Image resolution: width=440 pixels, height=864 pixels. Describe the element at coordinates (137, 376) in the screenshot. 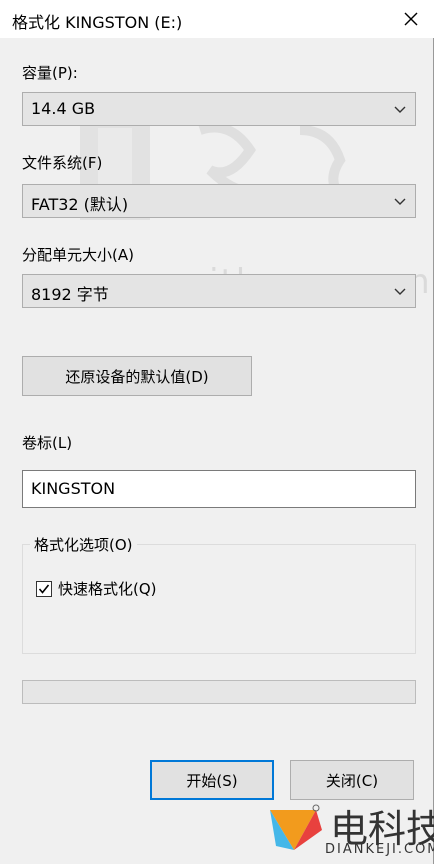

I see `restore-defaults-button: 还原设备的默认值(D)` at that location.